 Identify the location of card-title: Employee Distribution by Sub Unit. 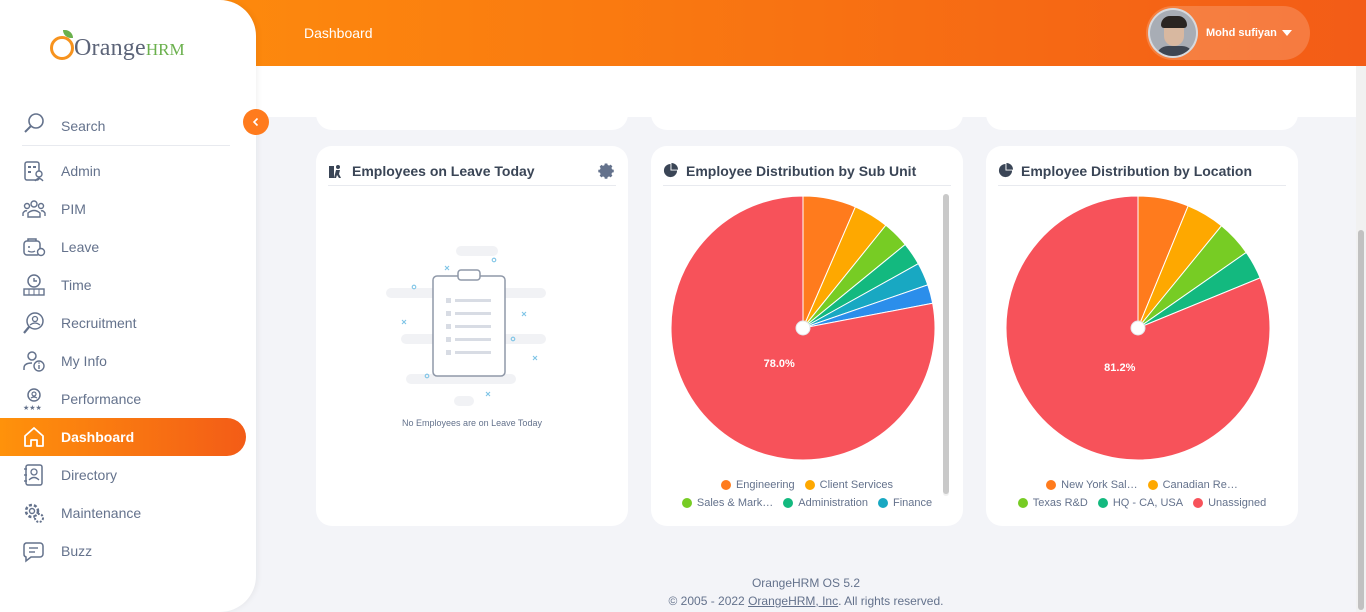
(801, 170).